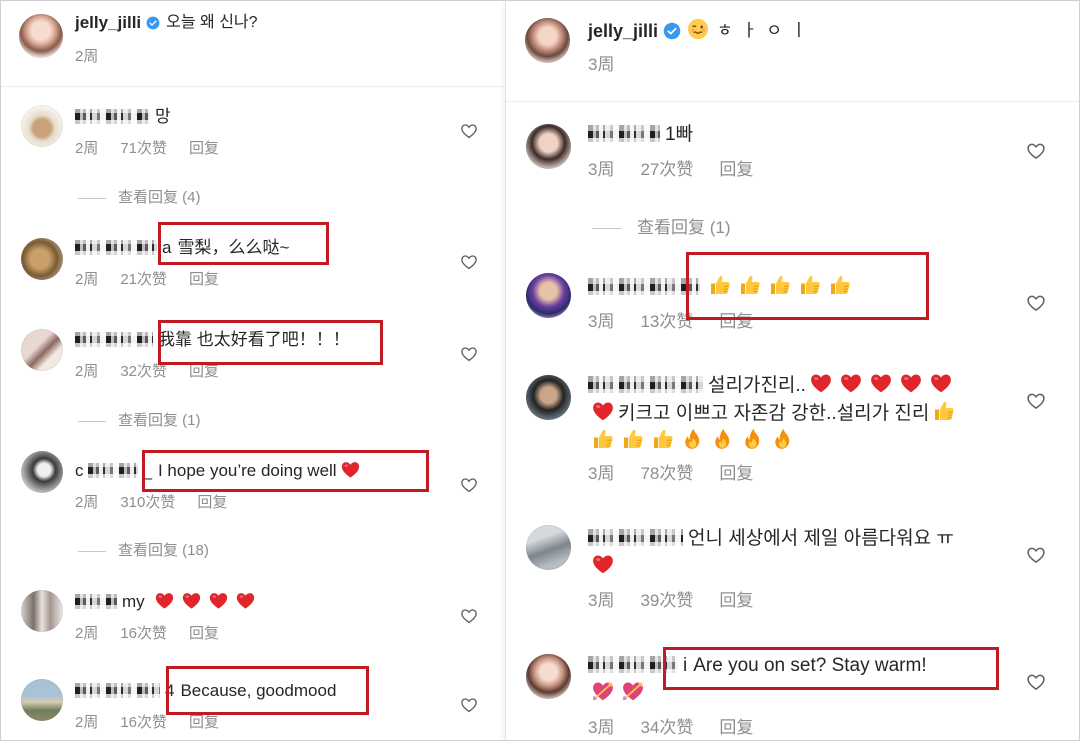 The image size is (1080, 741). I want to click on post-caption: ㅎㅏㅇㅣ, so click(751, 31).